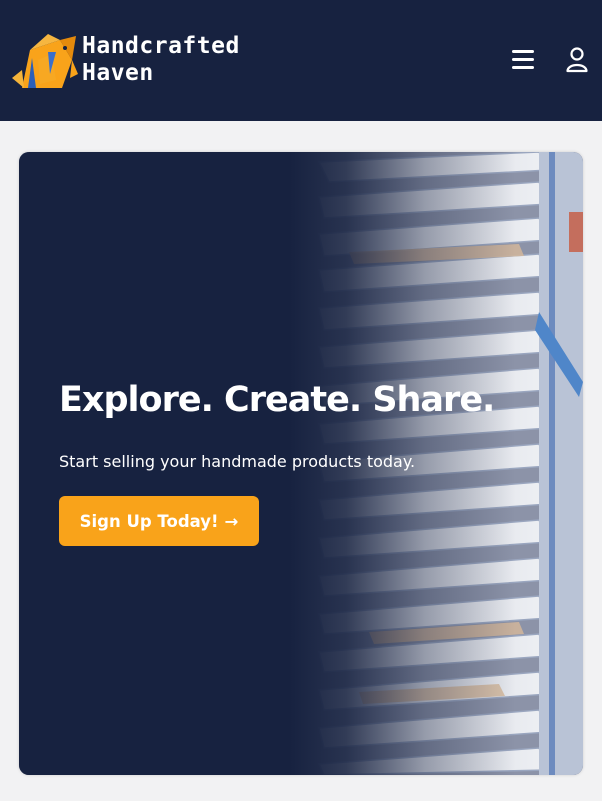 This screenshot has height=801, width=602. What do you see at coordinates (45, 60) in the screenshot?
I see `elephant-logo-icon` at bounding box center [45, 60].